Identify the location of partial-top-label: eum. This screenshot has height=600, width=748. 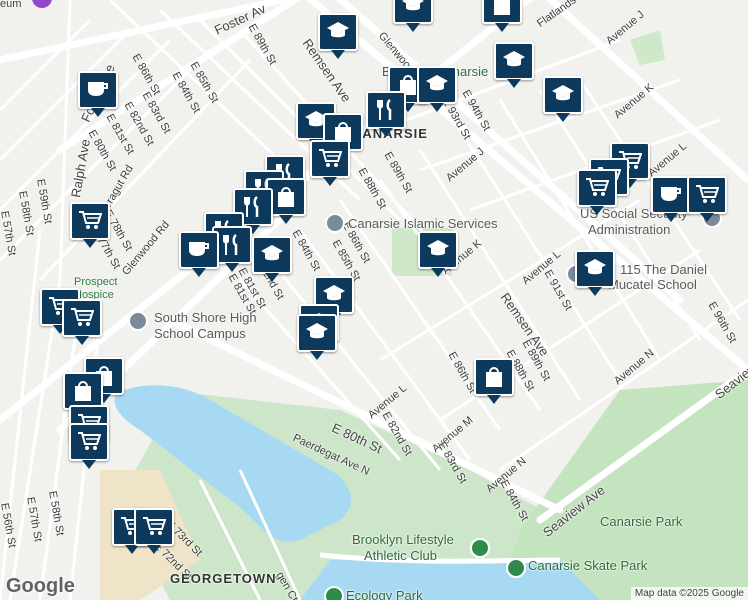
(11, 5).